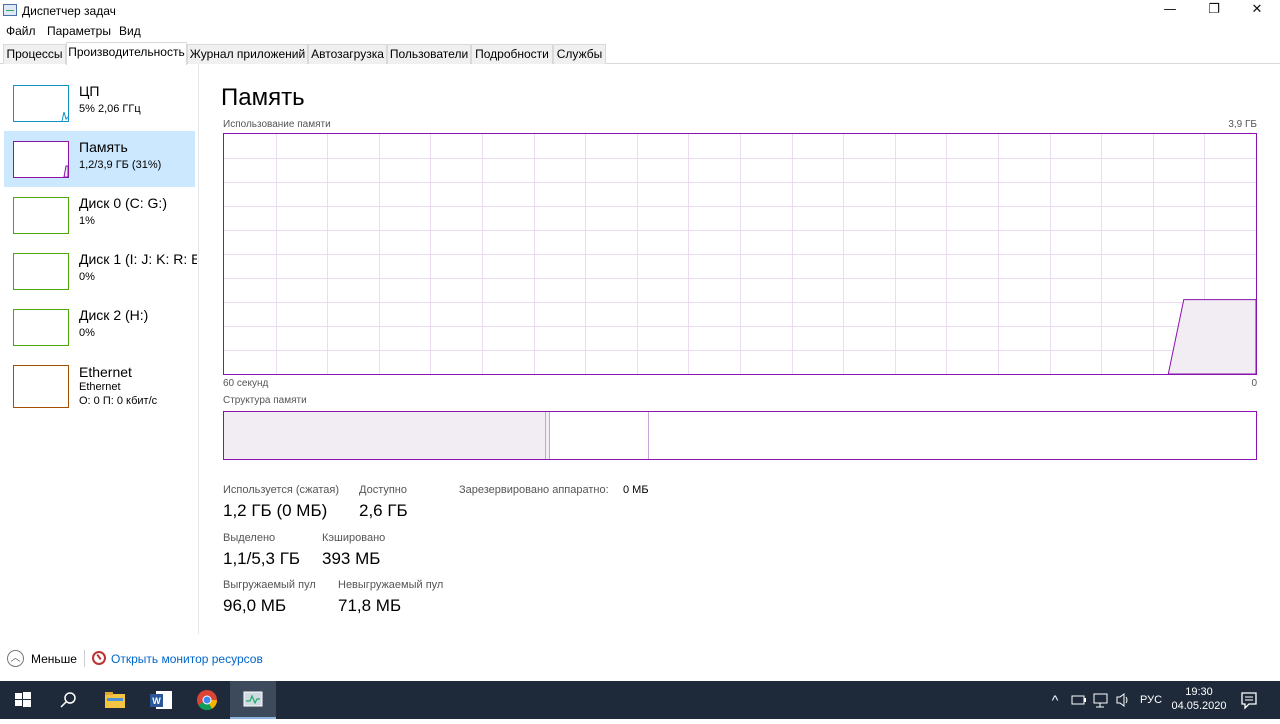  I want to click on composition-in-use, so click(385, 435).